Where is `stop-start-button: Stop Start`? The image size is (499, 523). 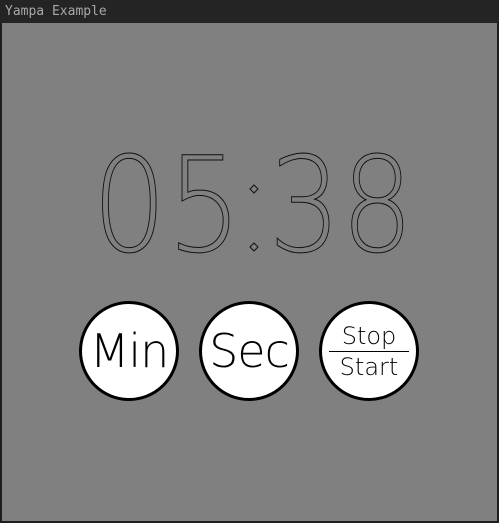
stop-start-button: Stop Start is located at coordinates (369, 351).